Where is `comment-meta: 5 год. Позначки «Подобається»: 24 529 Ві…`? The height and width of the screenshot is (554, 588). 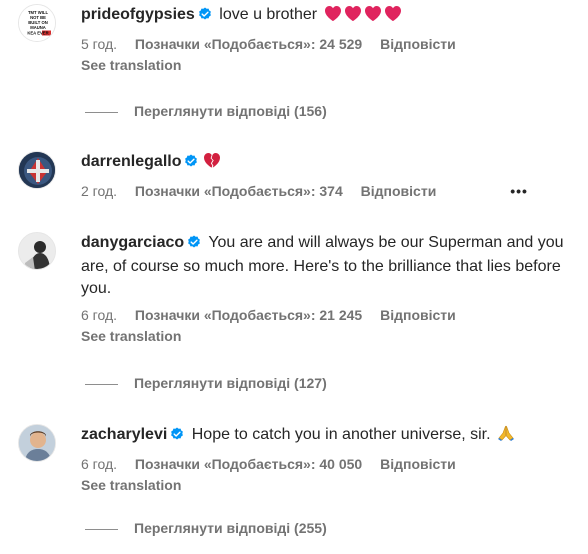 comment-meta: 5 год. Позначки «Подобається»: 24 529 Ві… is located at coordinates (326, 44).